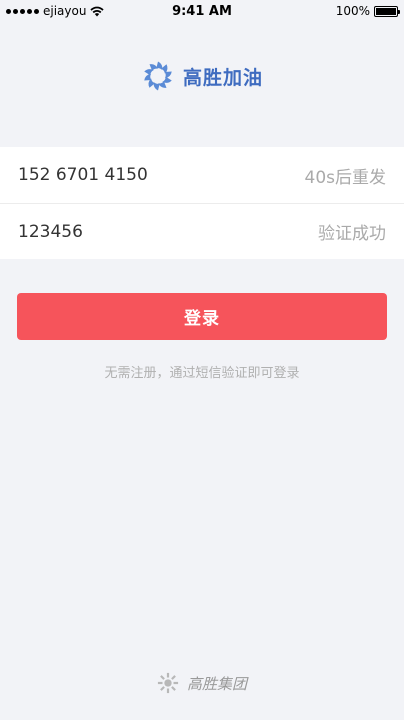 The image size is (404, 720). I want to click on footer-text-group: 高胜集团, so click(217, 683).